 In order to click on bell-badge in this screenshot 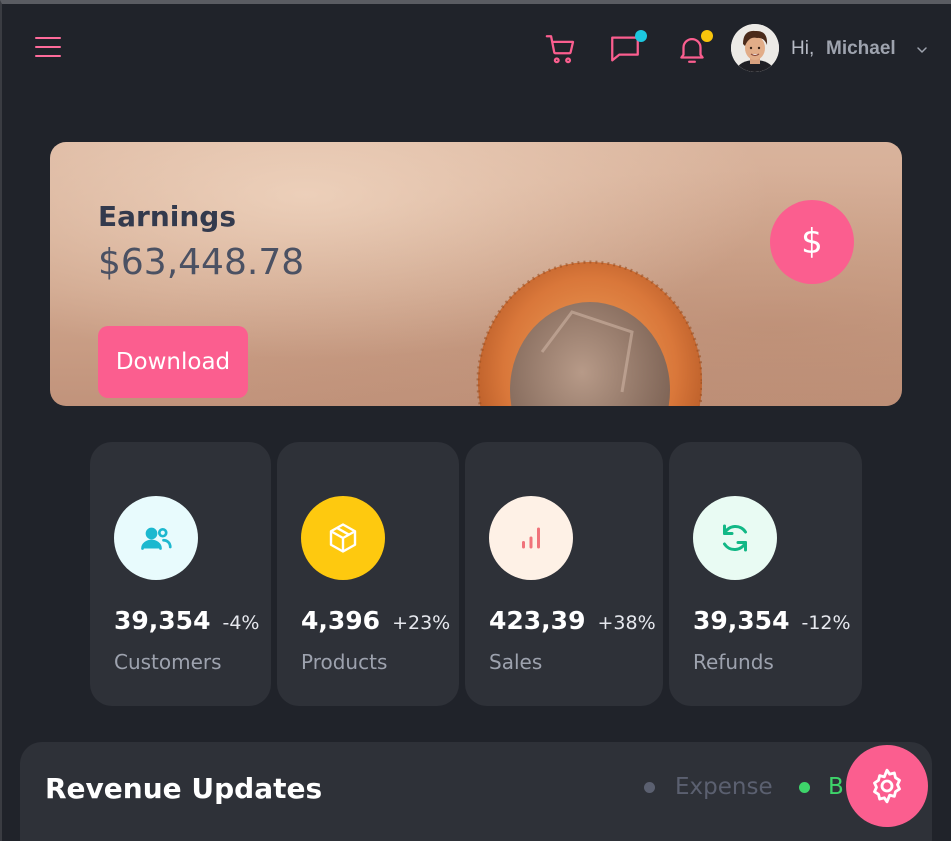, I will do `click(707, 36)`.